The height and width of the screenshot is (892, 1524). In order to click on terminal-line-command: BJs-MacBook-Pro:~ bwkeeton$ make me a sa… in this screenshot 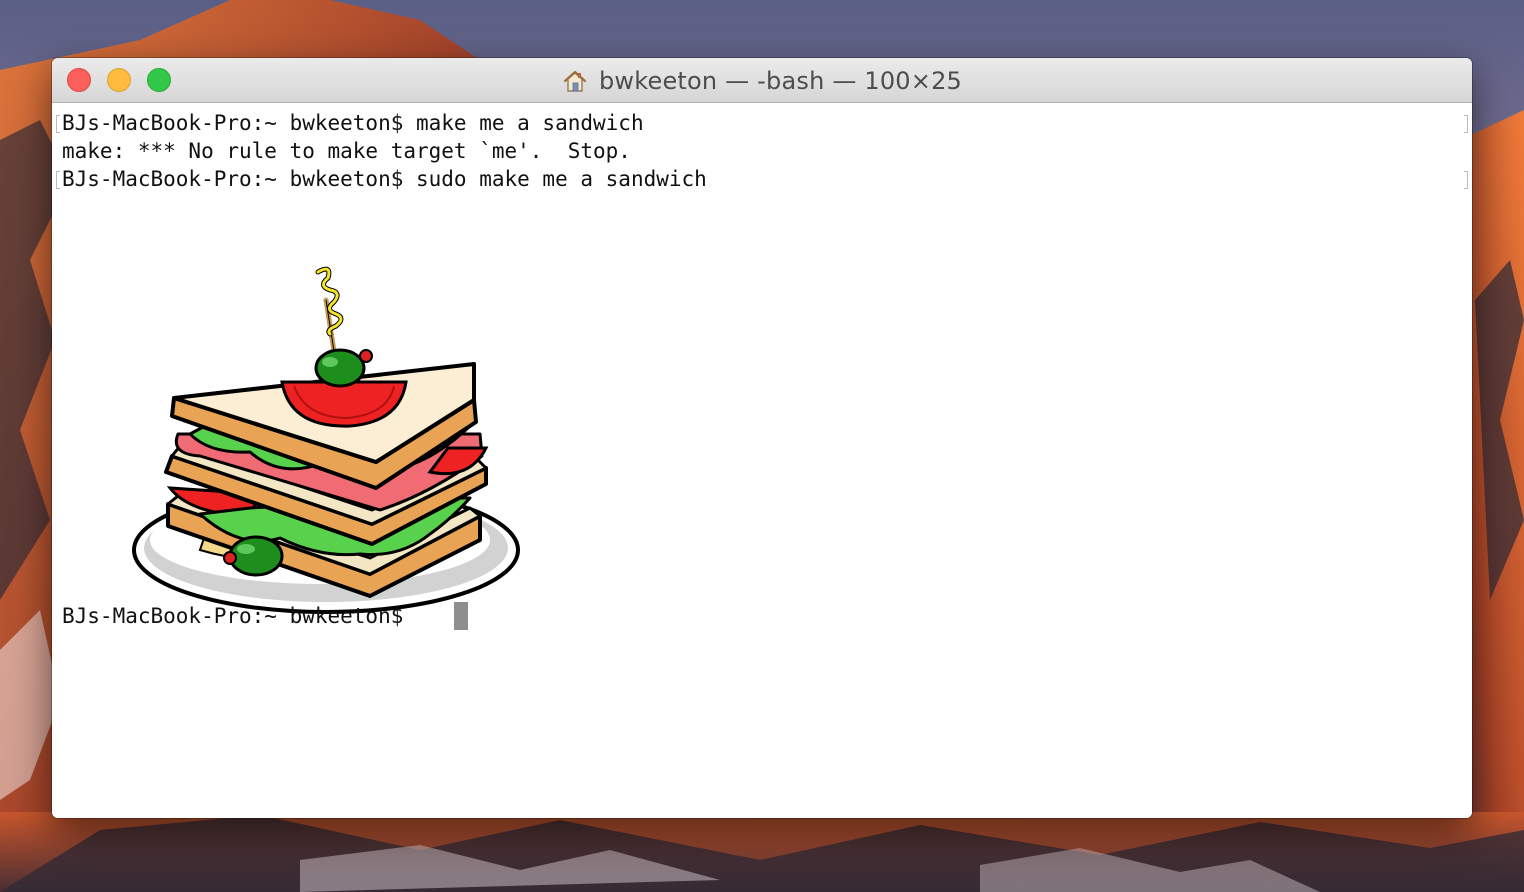, I will do `click(353, 123)`.